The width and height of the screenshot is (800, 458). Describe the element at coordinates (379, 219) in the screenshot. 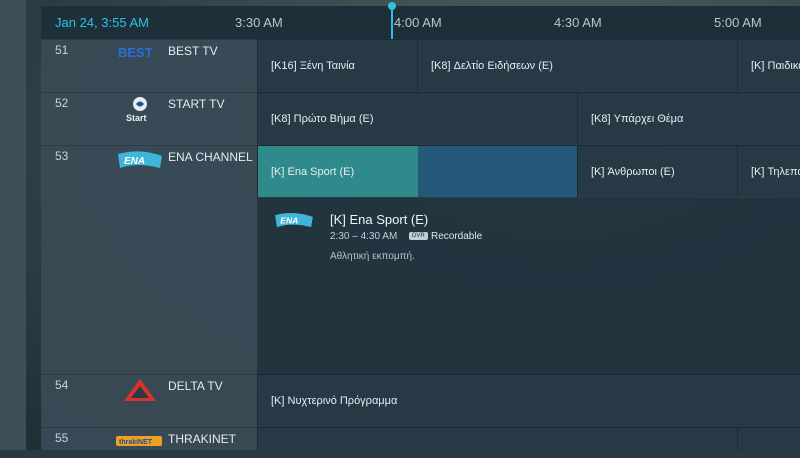

I see `detail-title: [K] Ena Sport (E)` at that location.